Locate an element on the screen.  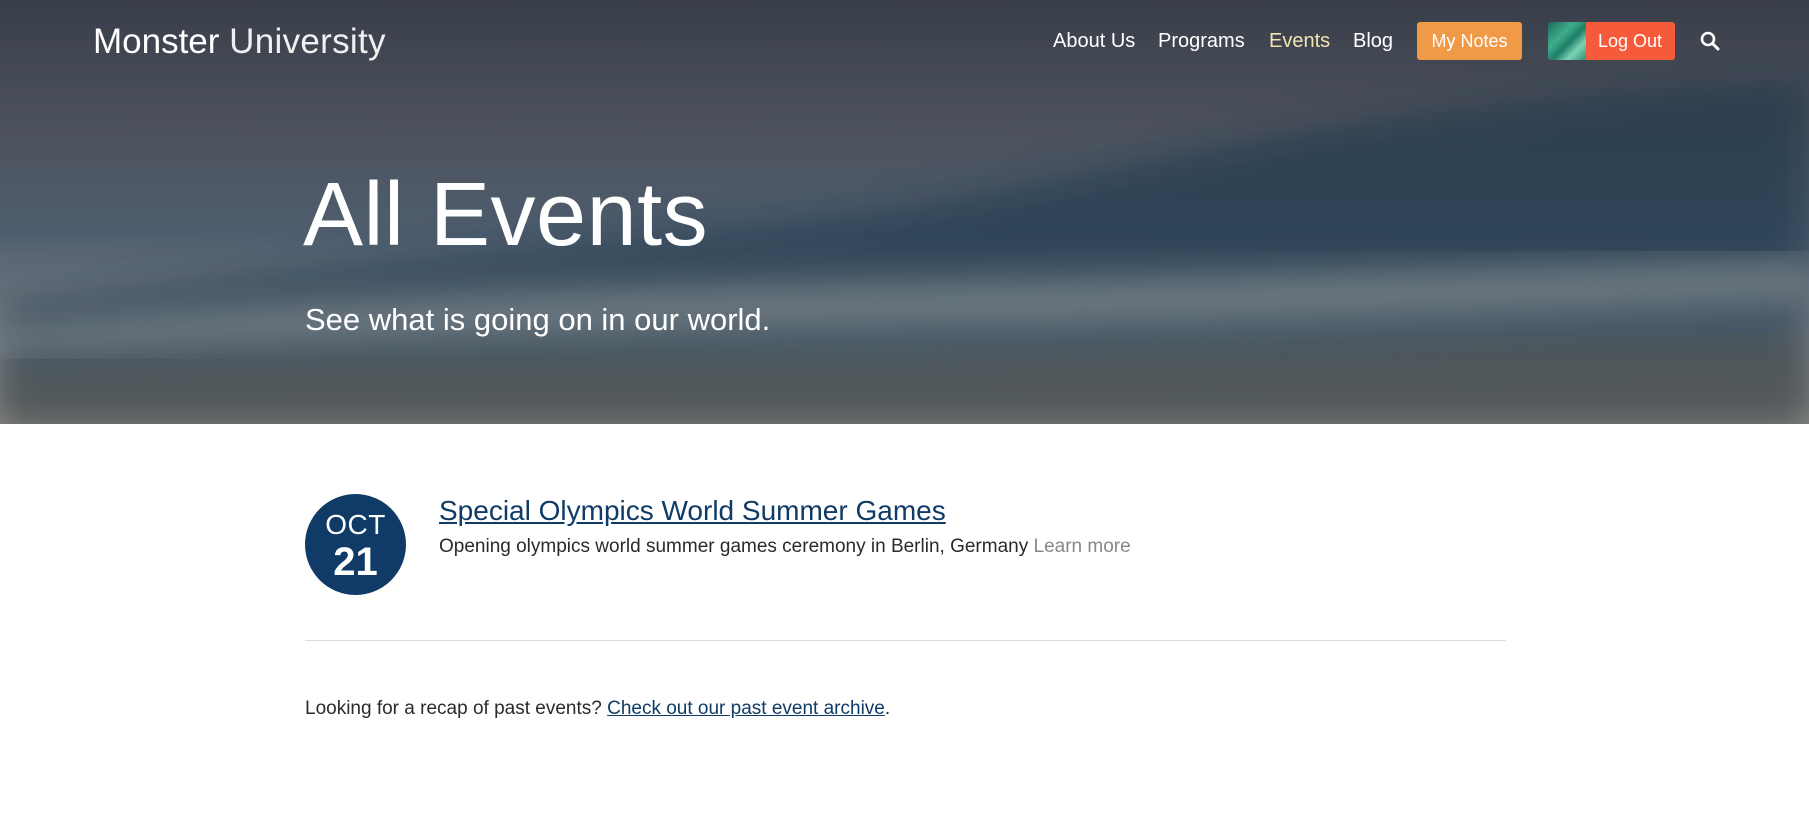
nav-link-blog: Blog is located at coordinates (1373, 41).